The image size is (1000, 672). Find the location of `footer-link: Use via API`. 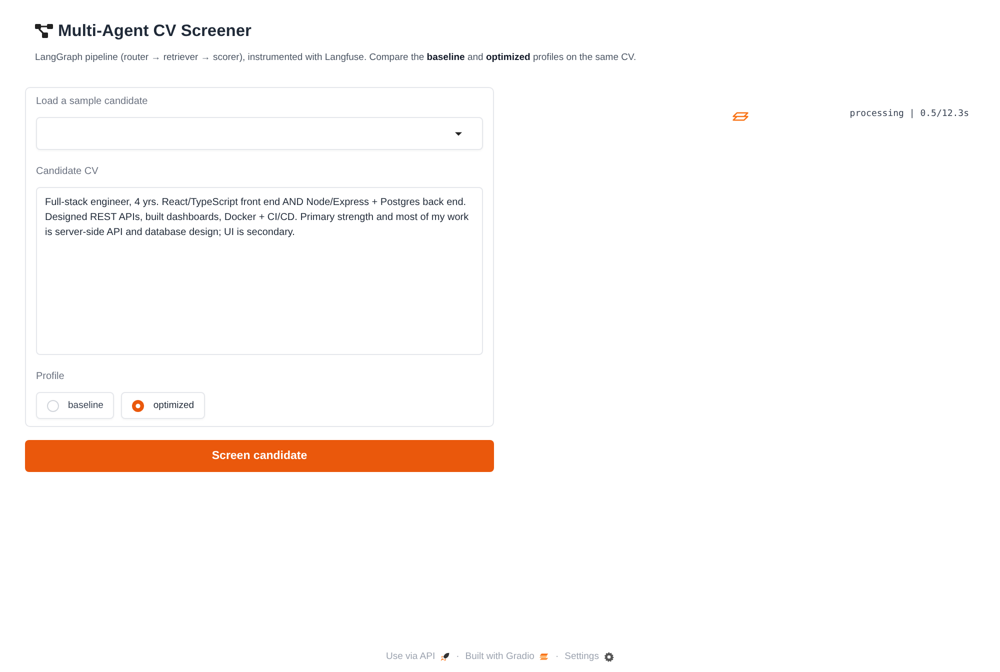

footer-link: Use via API is located at coordinates (418, 656).